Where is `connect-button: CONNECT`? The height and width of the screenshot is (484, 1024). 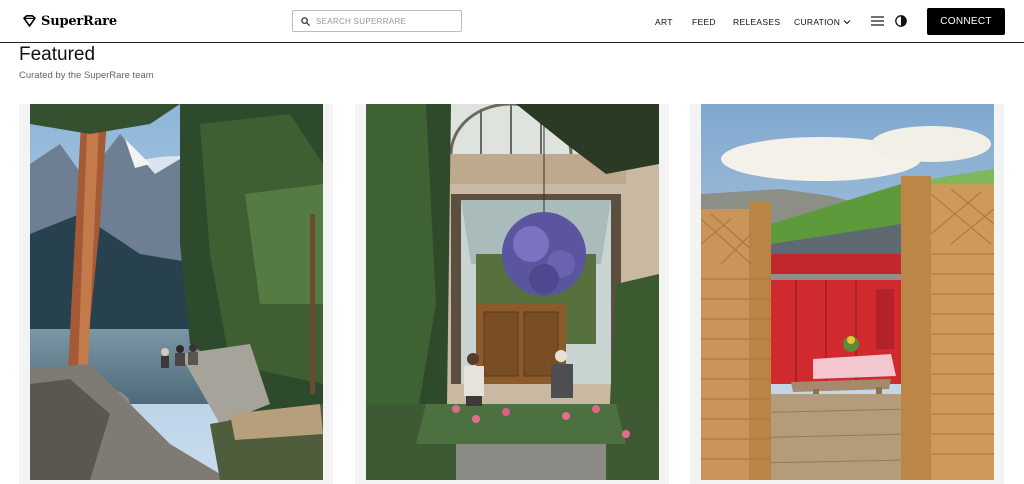
connect-button: CONNECT is located at coordinates (966, 21).